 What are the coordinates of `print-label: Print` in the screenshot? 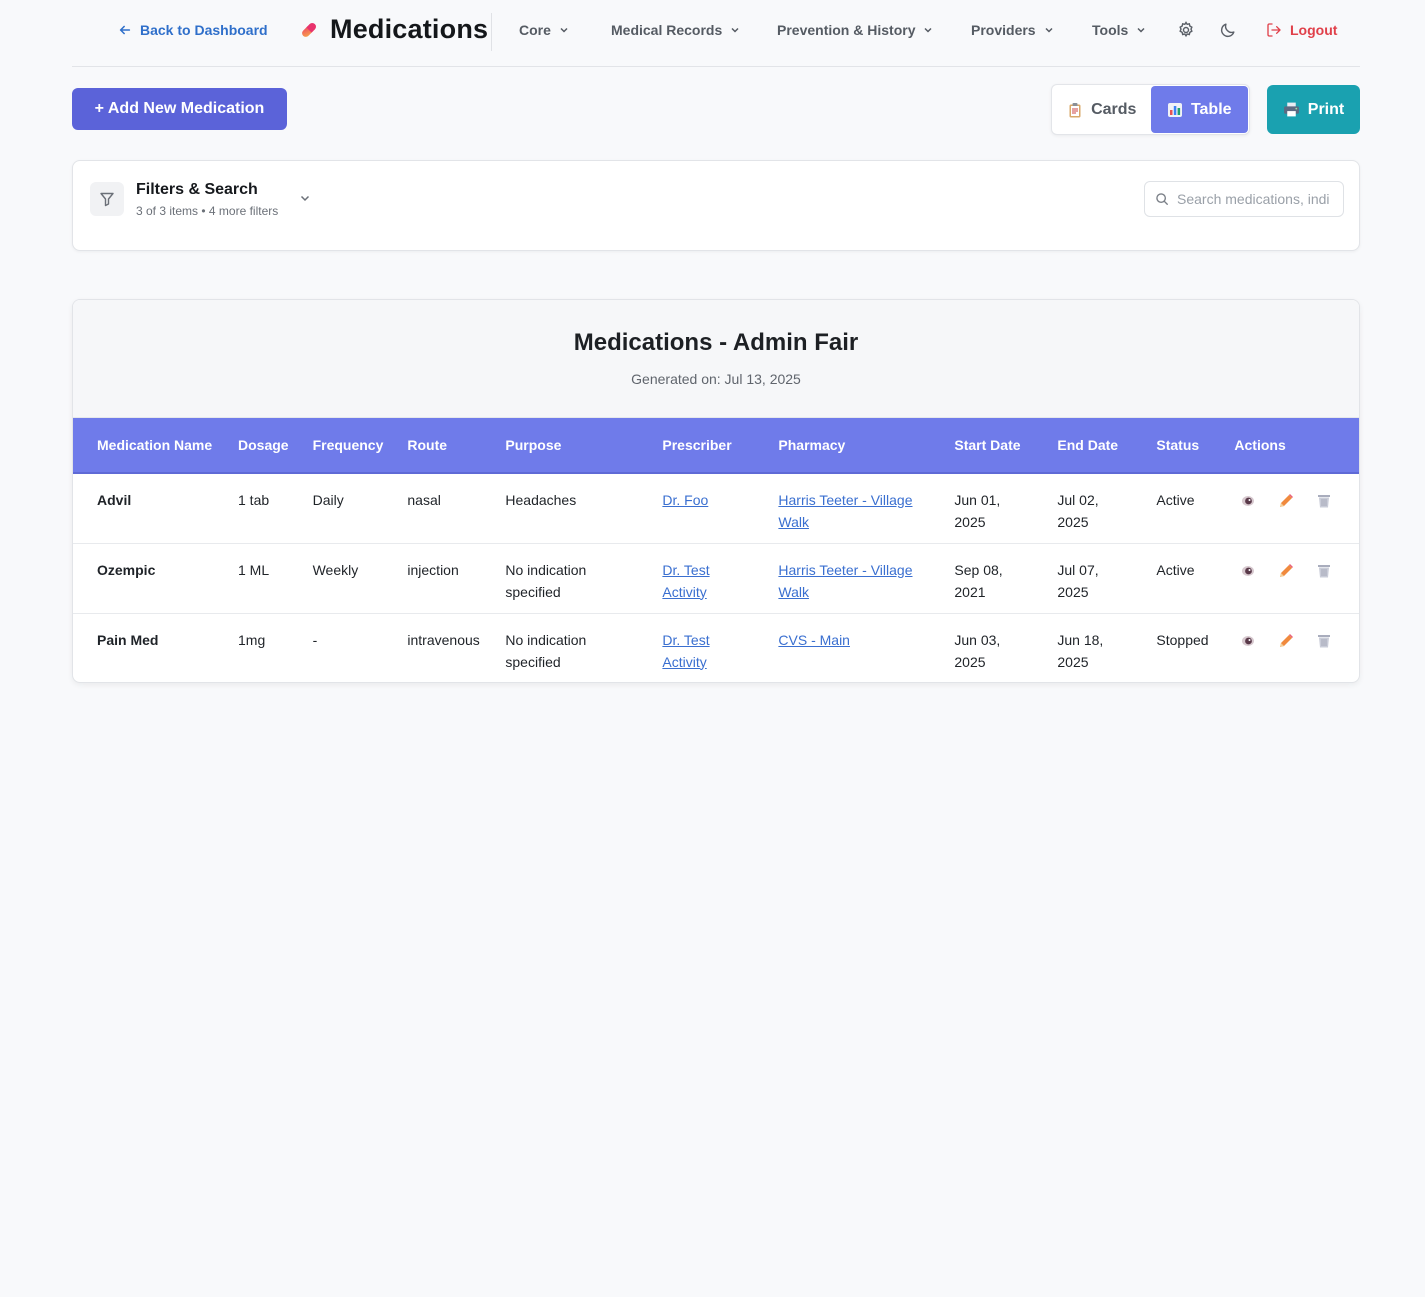 It's located at (1326, 109).